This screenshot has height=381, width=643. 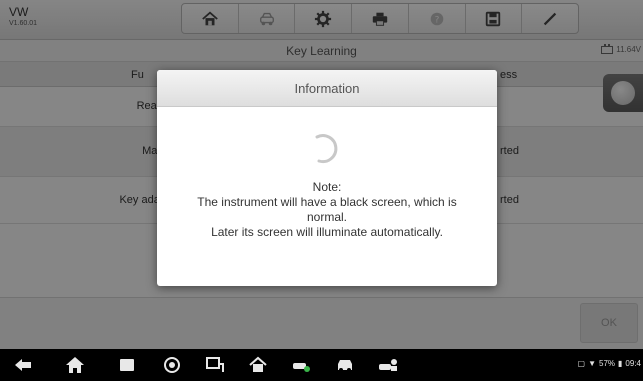 I want to click on battery-percent: 57%, so click(x=607, y=363).